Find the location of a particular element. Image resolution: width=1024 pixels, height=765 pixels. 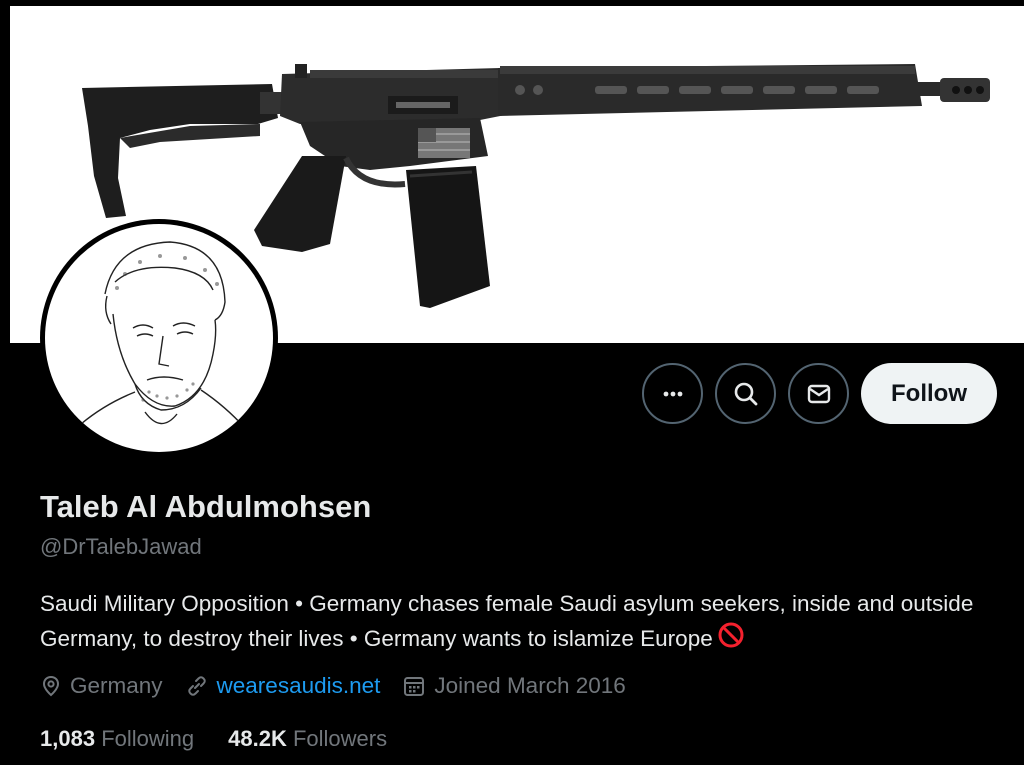

followers-link: 48.2K Followers is located at coordinates (307, 739).